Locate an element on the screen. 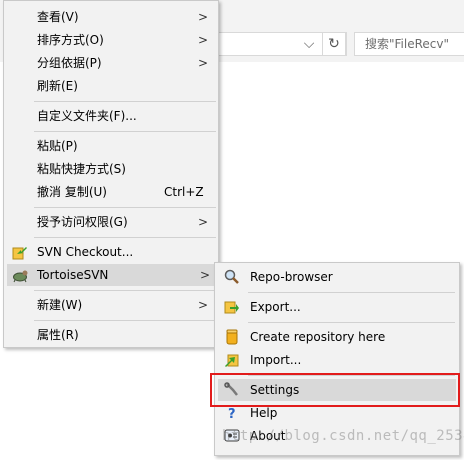  menu-item-label: 刷新(E) is located at coordinates (57, 86).